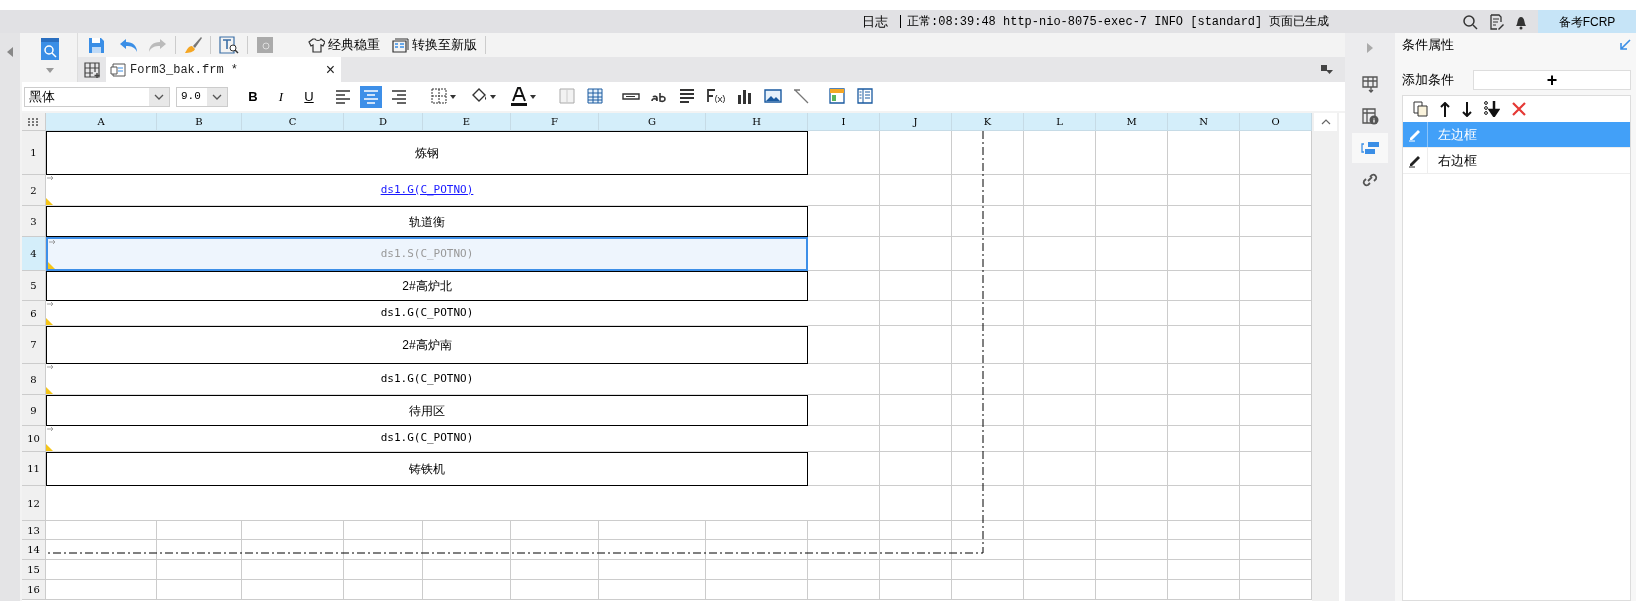 The image size is (1636, 601). I want to click on row-header: 2, so click(34, 190).